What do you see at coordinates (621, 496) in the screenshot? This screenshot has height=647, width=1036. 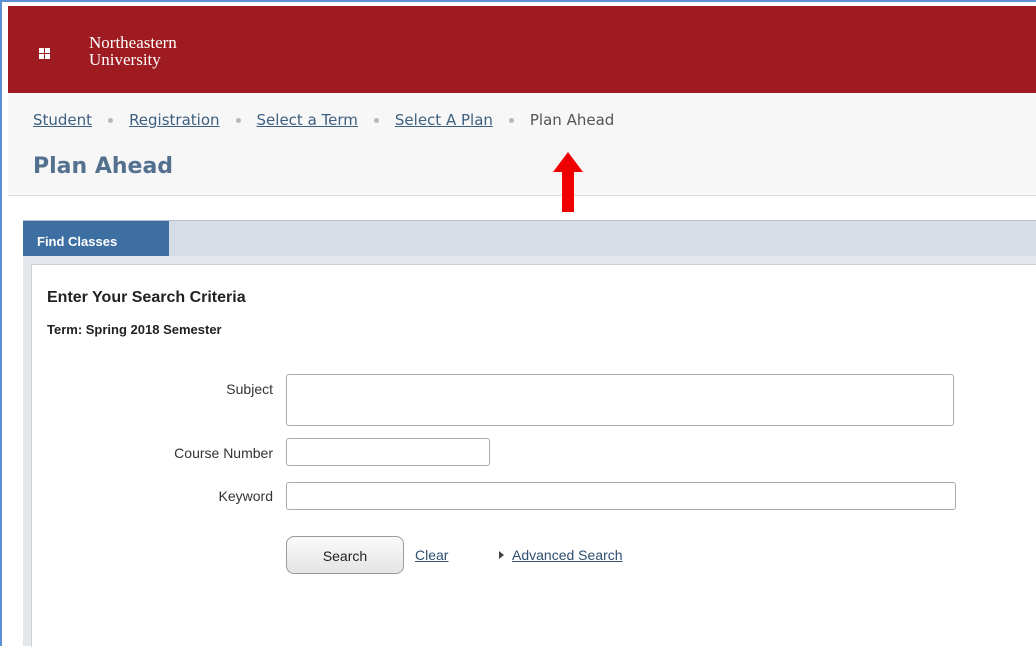 I see `keyword-input` at bounding box center [621, 496].